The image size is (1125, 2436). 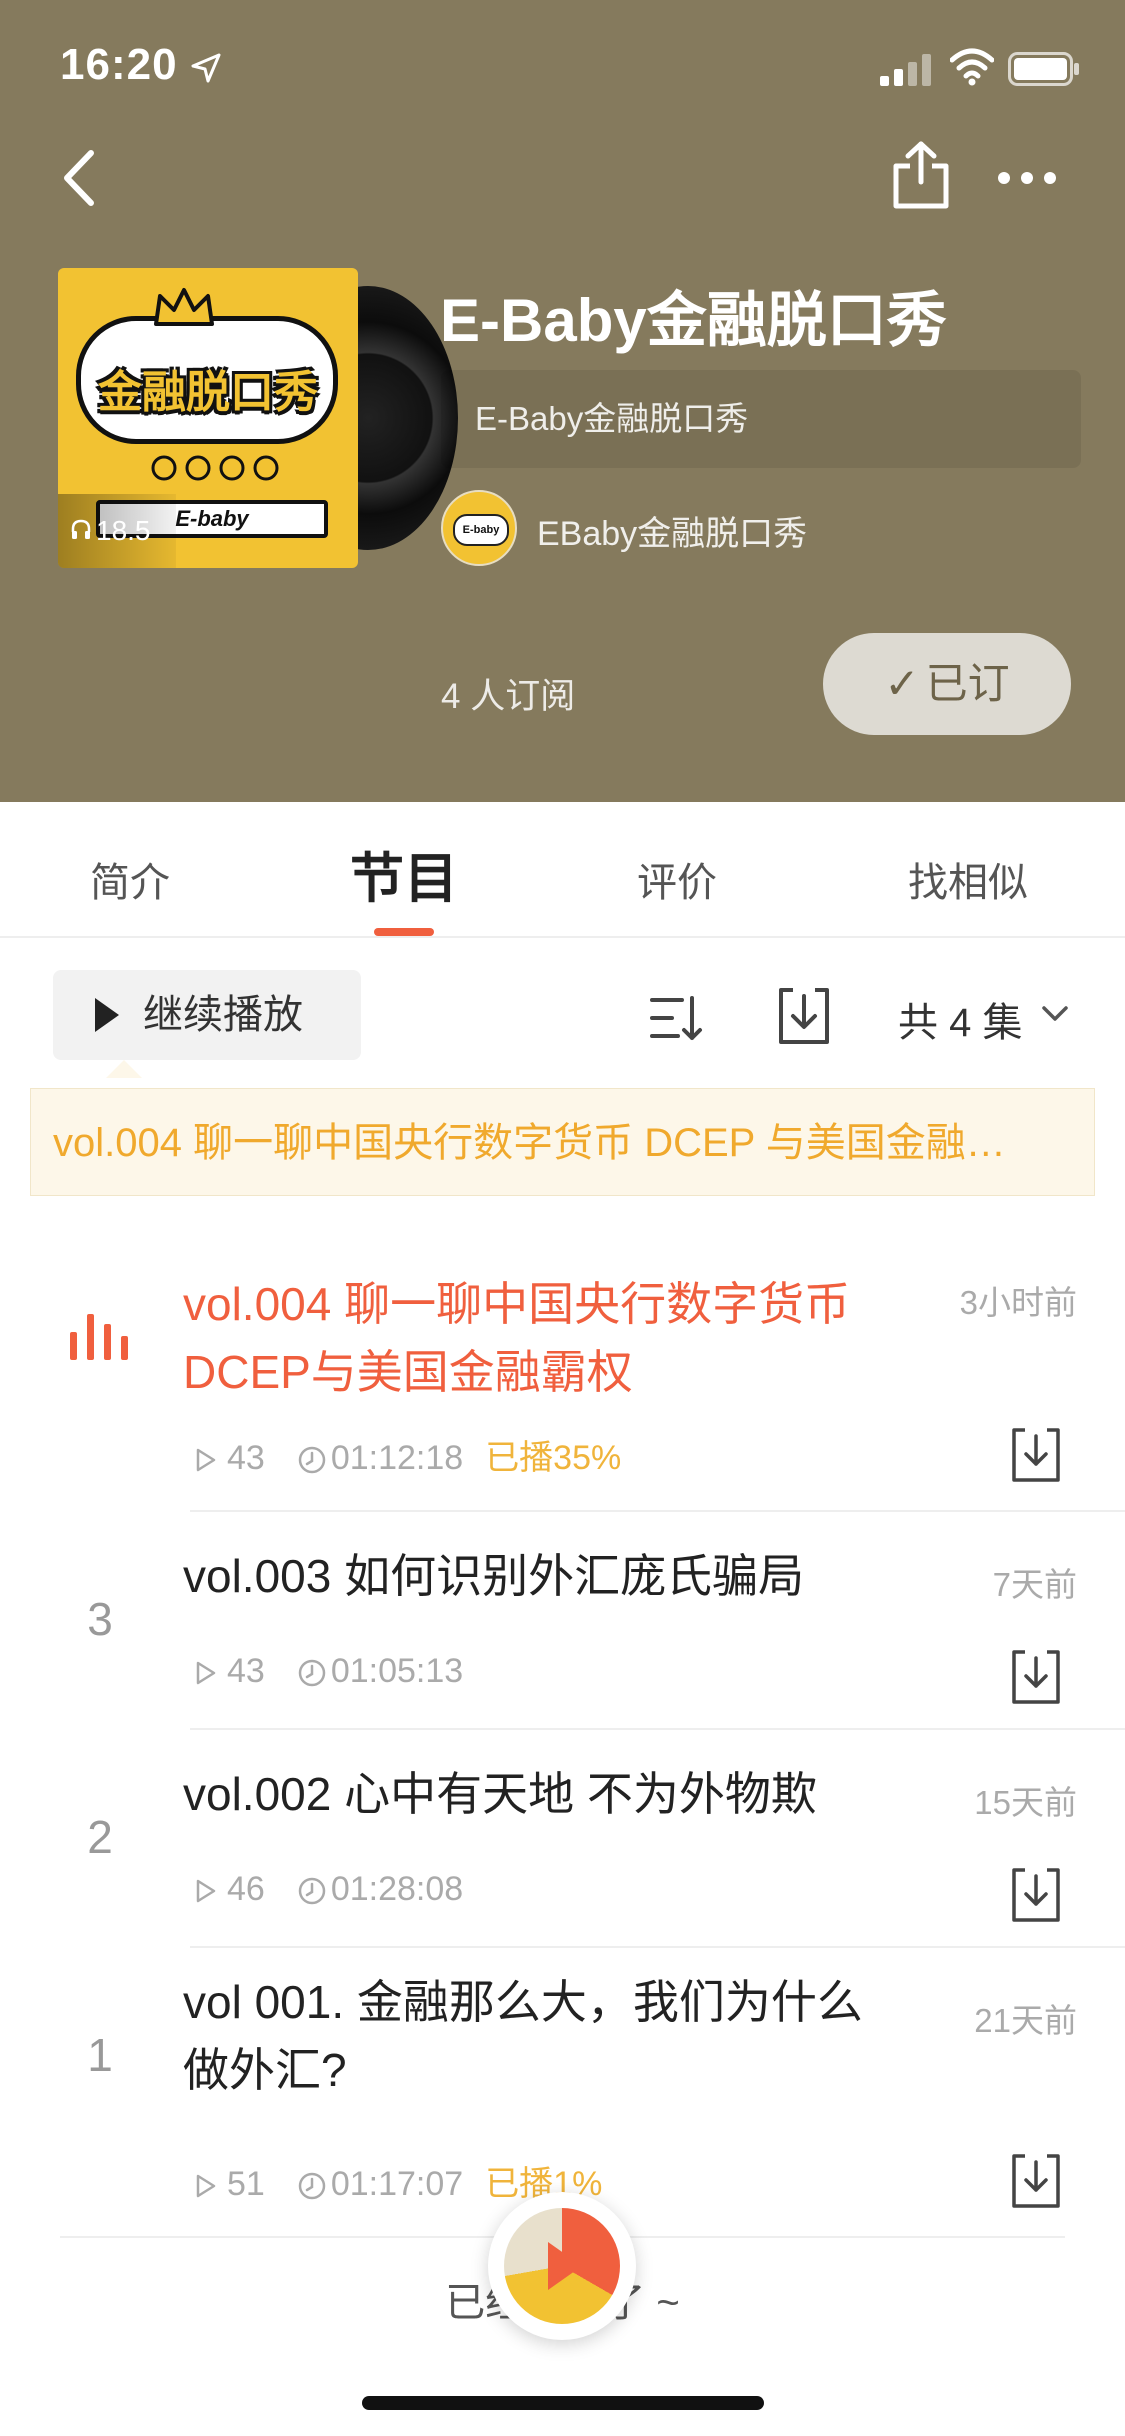 I want to click on episode-index: 1, so click(x=100, y=2055).